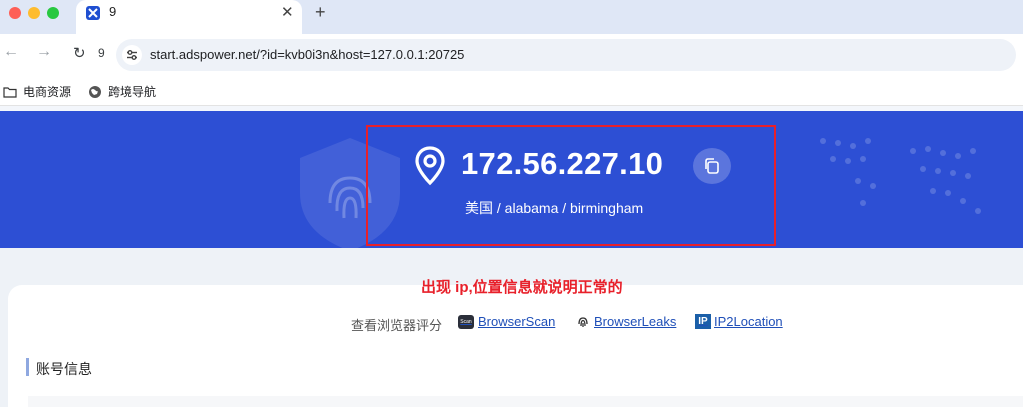 The image size is (1023, 407). What do you see at coordinates (15, 13) in the screenshot?
I see `window-close-button` at bounding box center [15, 13].